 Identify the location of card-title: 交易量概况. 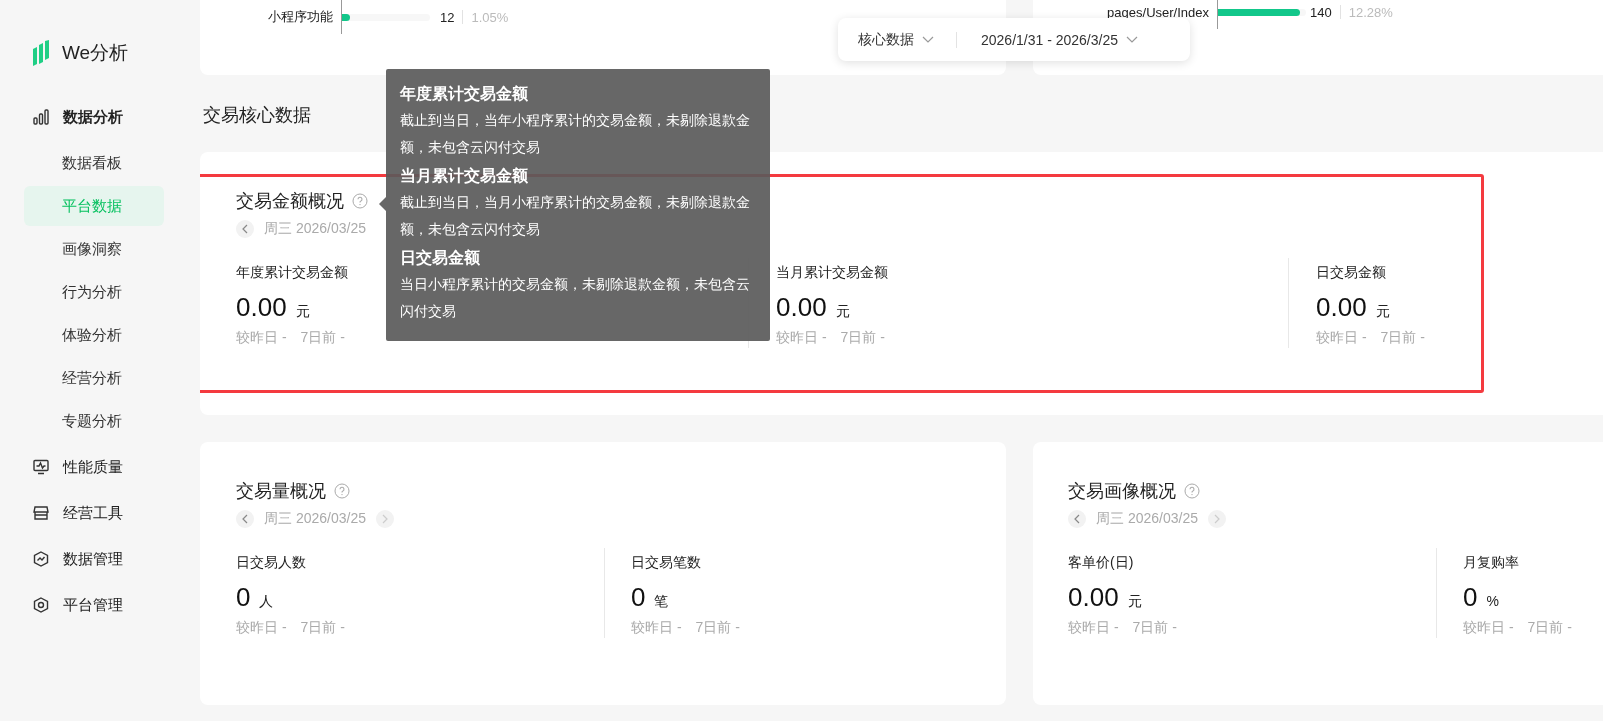
(281, 491).